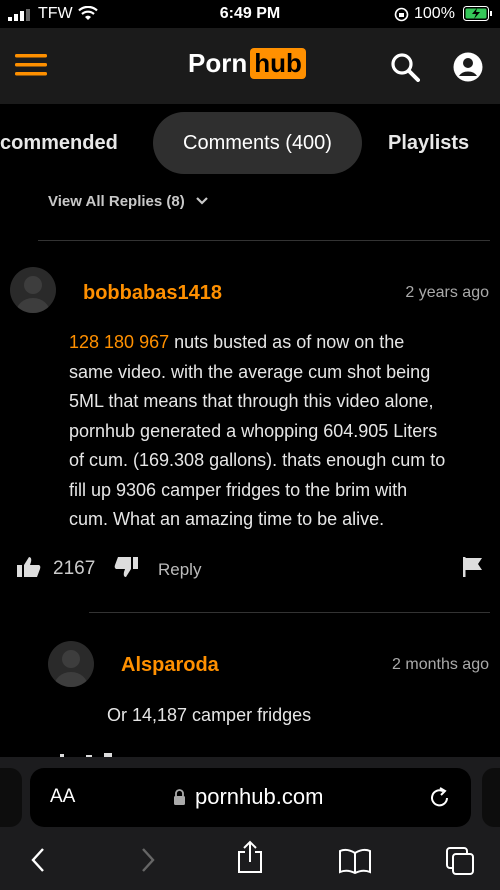 Image resolution: width=500 pixels, height=890 pixels. I want to click on view-all-replies-link: View All Replies (8), so click(128, 201).